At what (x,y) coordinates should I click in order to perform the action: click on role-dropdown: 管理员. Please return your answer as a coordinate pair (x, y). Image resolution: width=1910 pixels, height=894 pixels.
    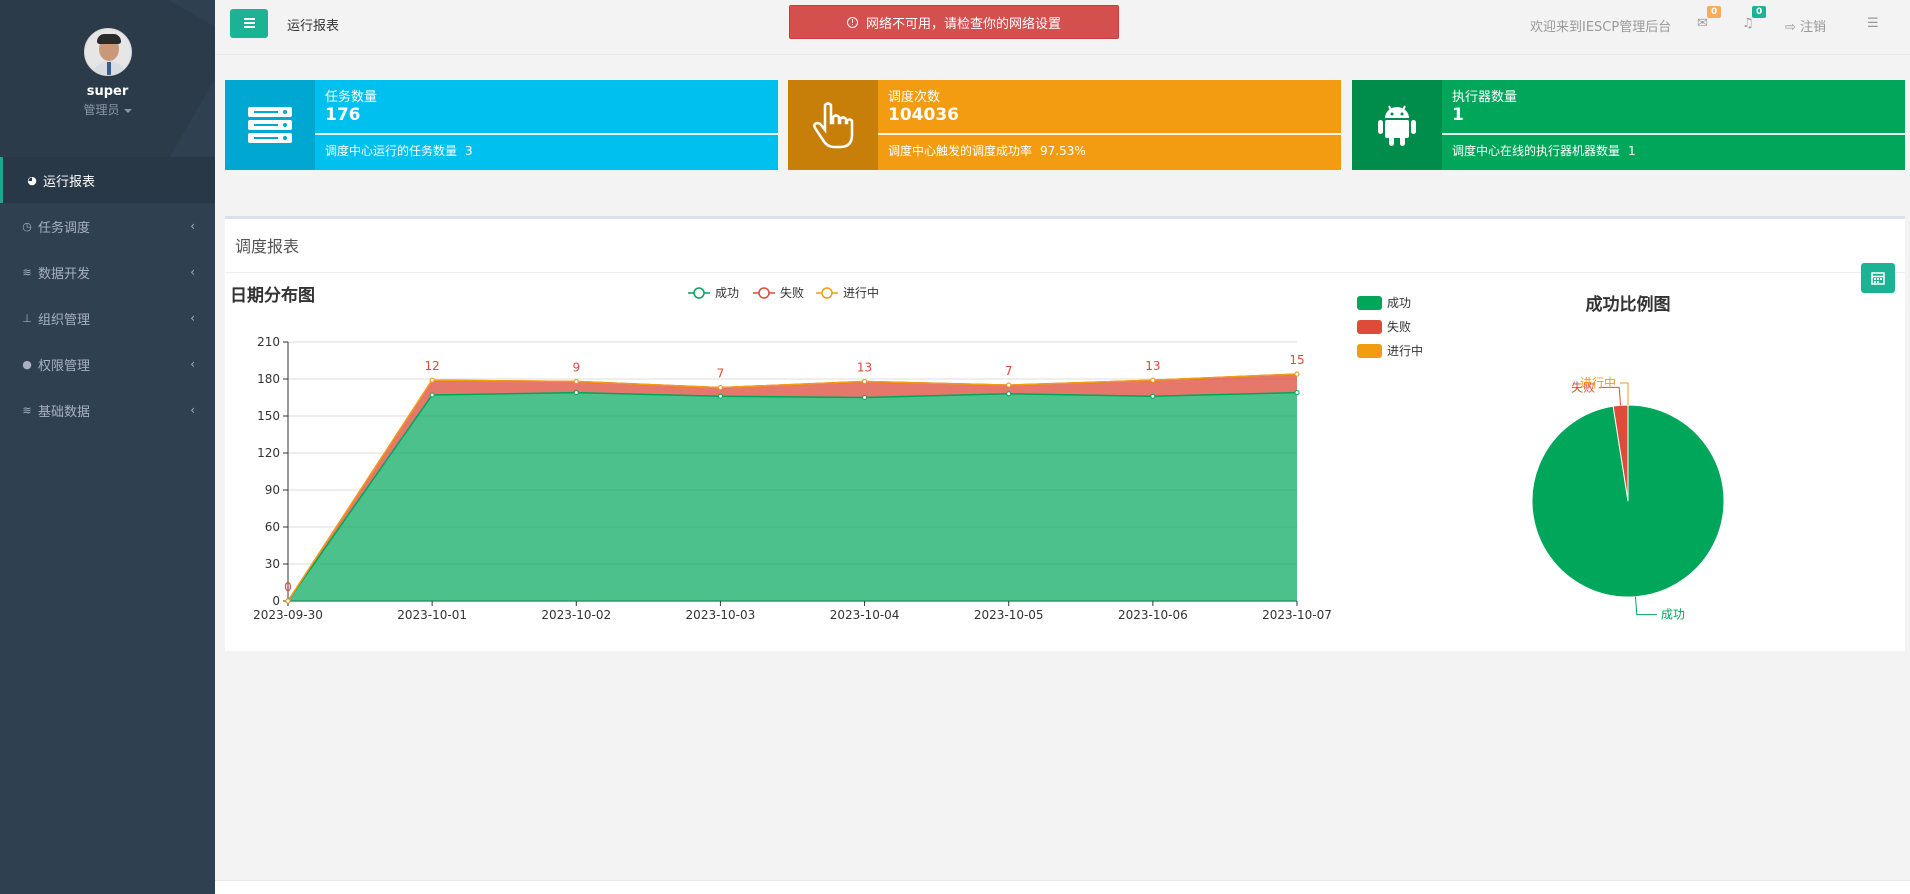
    Looking at the image, I should click on (107, 109).